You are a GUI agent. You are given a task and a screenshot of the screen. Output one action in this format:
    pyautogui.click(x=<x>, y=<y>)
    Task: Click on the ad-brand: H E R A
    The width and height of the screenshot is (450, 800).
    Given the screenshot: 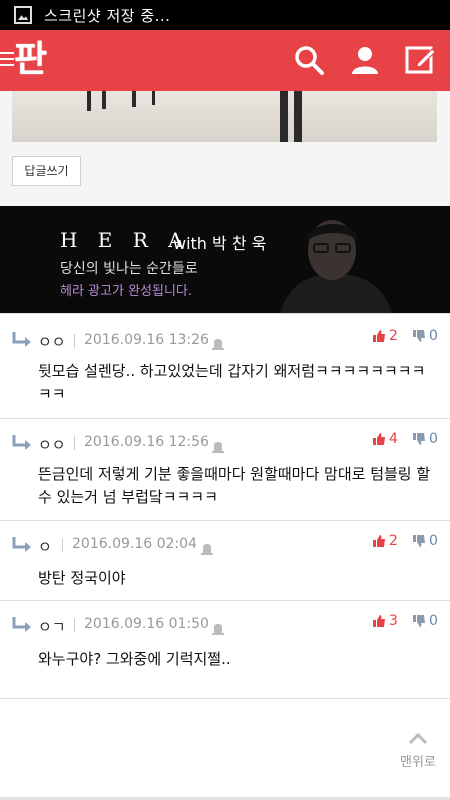 What is the action you would take?
    pyautogui.click(x=125, y=240)
    